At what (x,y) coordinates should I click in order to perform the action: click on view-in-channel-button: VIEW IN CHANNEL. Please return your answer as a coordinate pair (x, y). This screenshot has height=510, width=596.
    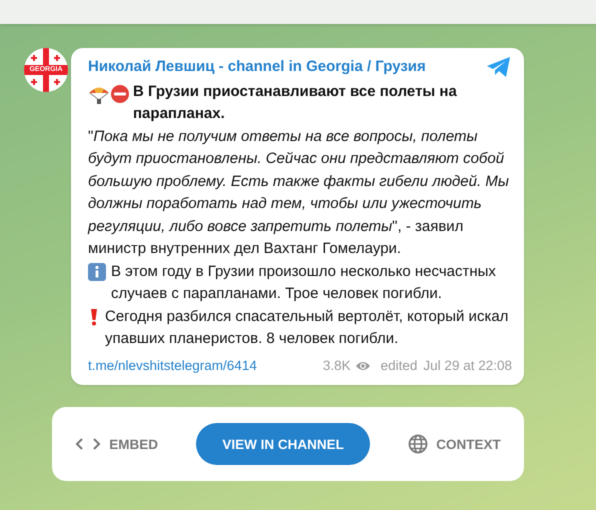
    Looking at the image, I should click on (283, 444).